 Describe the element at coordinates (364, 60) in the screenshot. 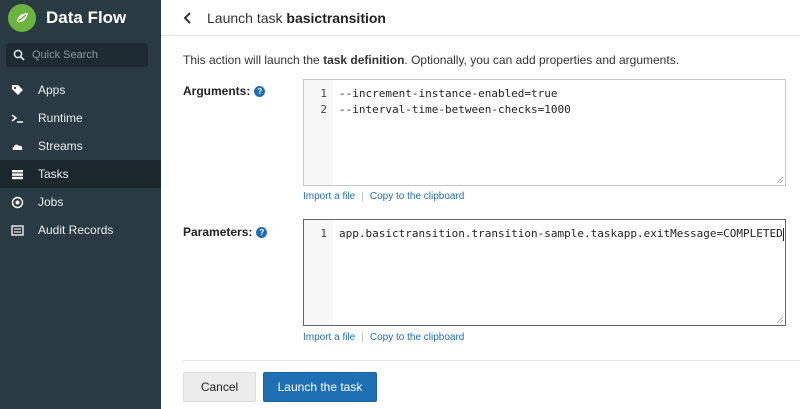

I see `intro-bold: task definition` at that location.